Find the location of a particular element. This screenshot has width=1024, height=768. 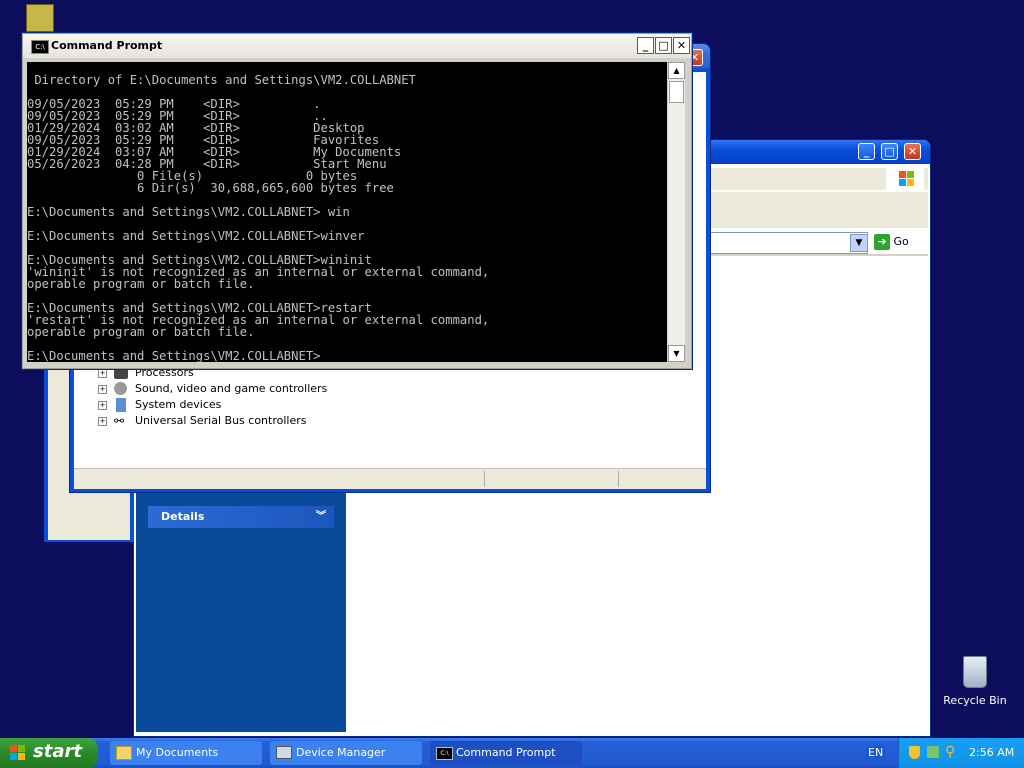

search-icon: ⚲ is located at coordinates (950, 752).